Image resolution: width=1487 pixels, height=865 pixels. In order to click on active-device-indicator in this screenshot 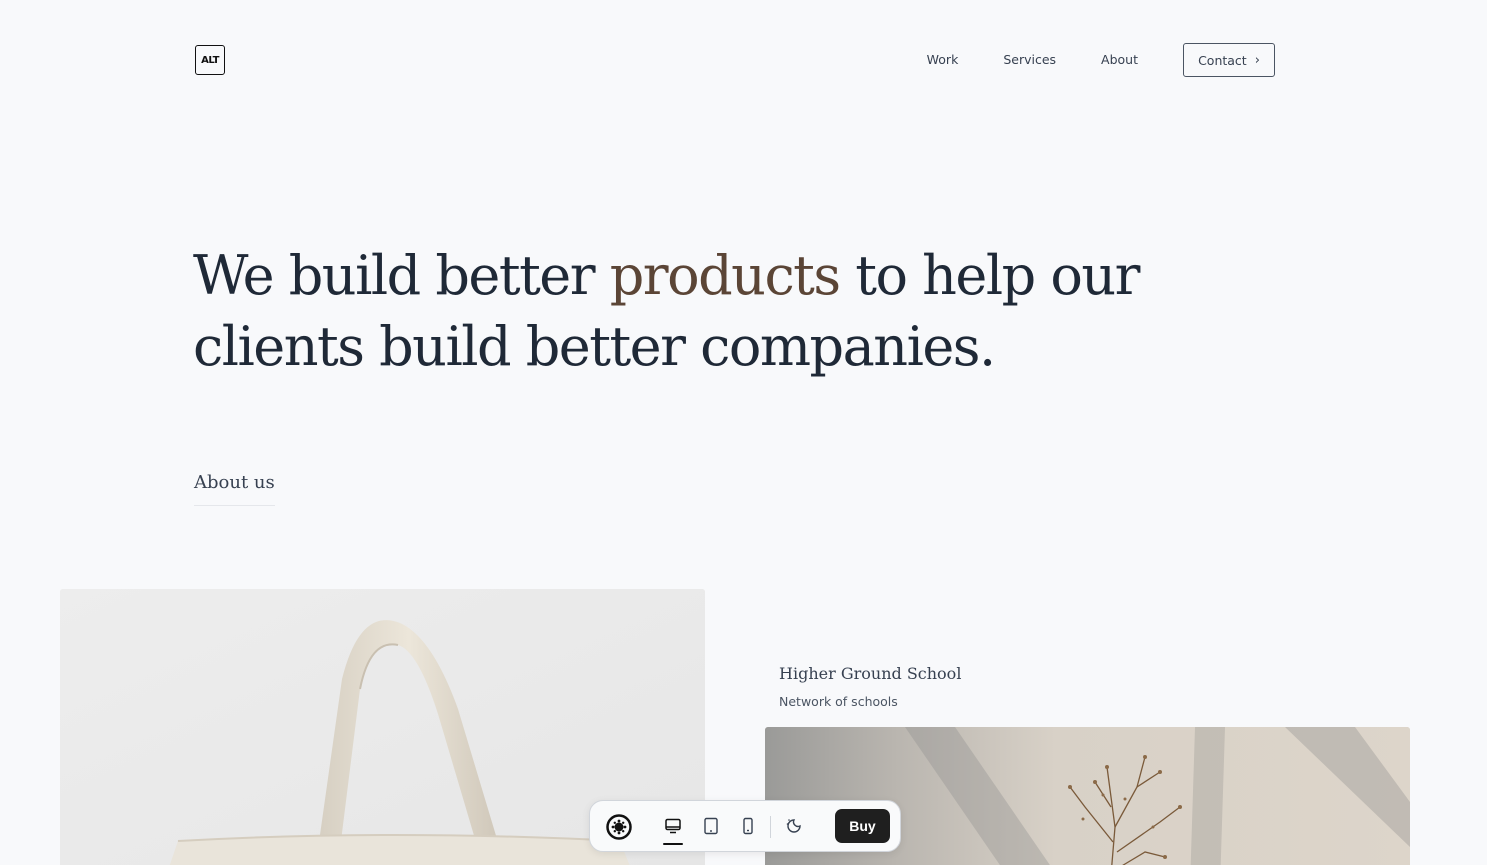, I will do `click(673, 844)`.